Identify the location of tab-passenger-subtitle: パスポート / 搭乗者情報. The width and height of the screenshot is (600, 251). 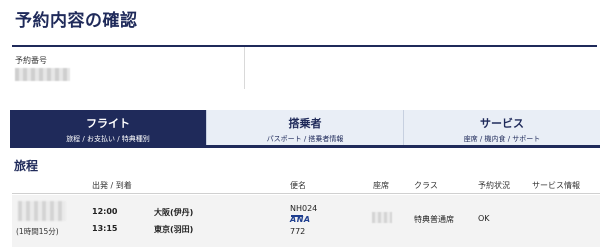
(305, 139).